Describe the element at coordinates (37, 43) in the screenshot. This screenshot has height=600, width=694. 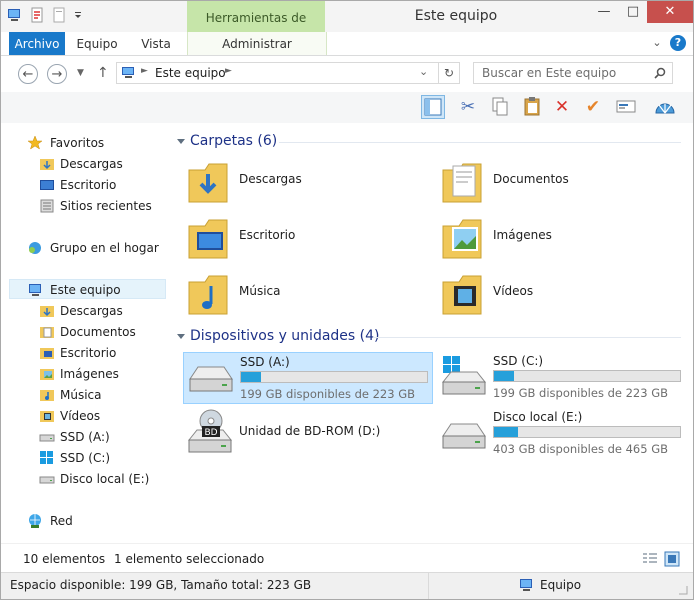
I see `tab-archivo: Archivo` at that location.